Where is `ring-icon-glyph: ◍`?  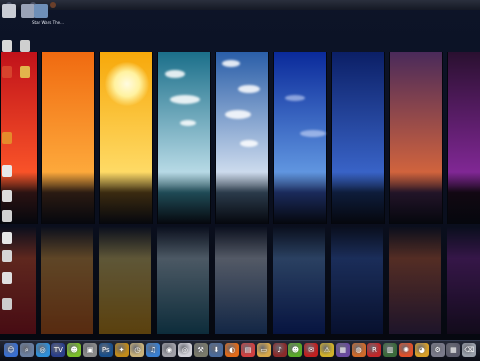
ring-icon-glyph: ◍ is located at coordinates (358, 350).